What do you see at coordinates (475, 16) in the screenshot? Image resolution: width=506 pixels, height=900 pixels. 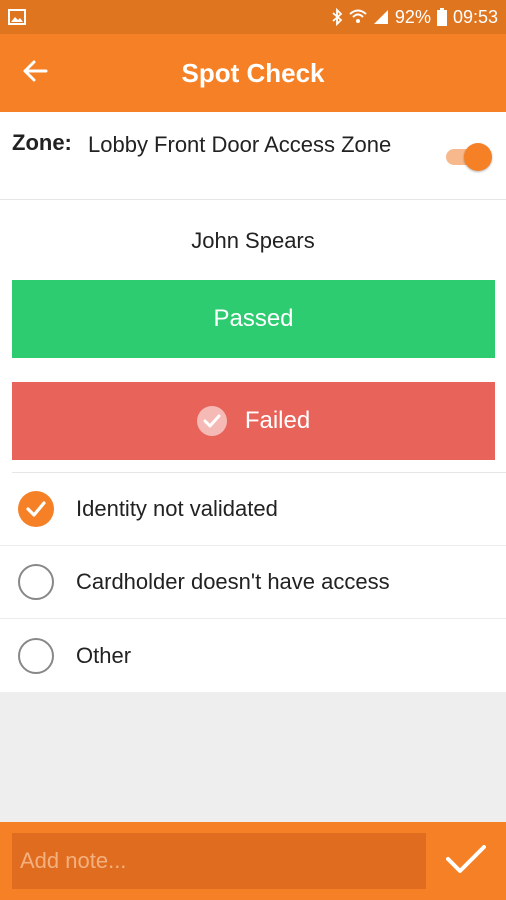 I see `status-time: 09:53` at bounding box center [475, 16].